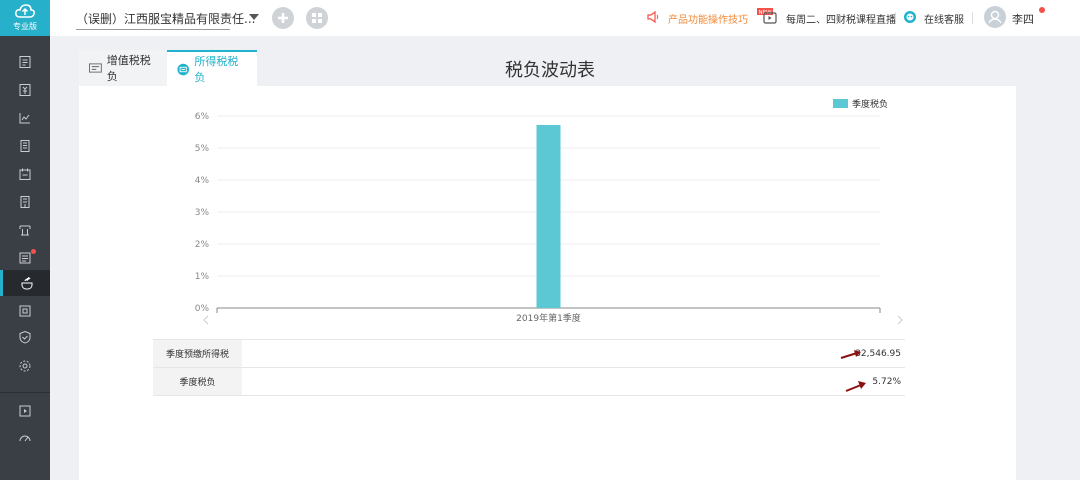 This screenshot has width=1080, height=480. I want to click on grid-icon, so click(317, 18).